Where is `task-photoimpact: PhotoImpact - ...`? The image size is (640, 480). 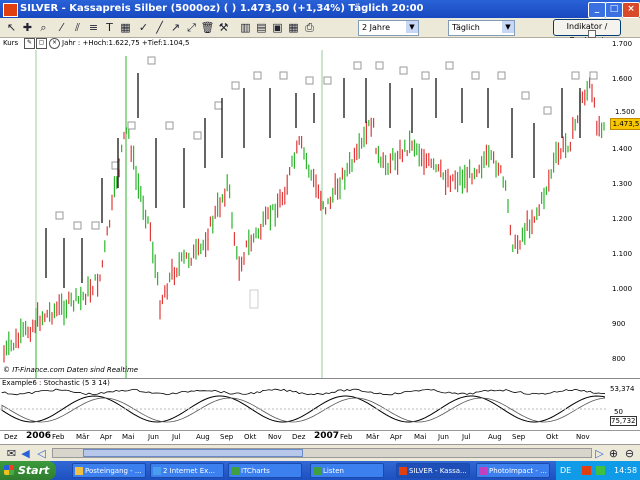
task-photoimpact: PhotoImpact - ... is located at coordinates (513, 470).